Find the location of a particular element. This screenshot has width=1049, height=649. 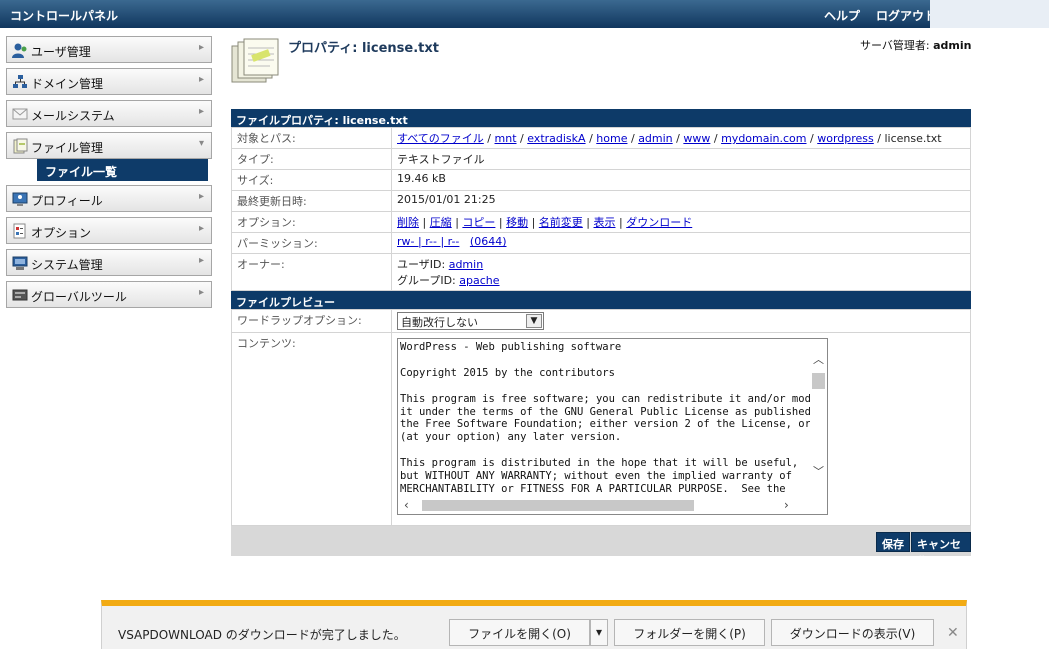

path-link-all-files: すべてのファイル is located at coordinates (440, 138).